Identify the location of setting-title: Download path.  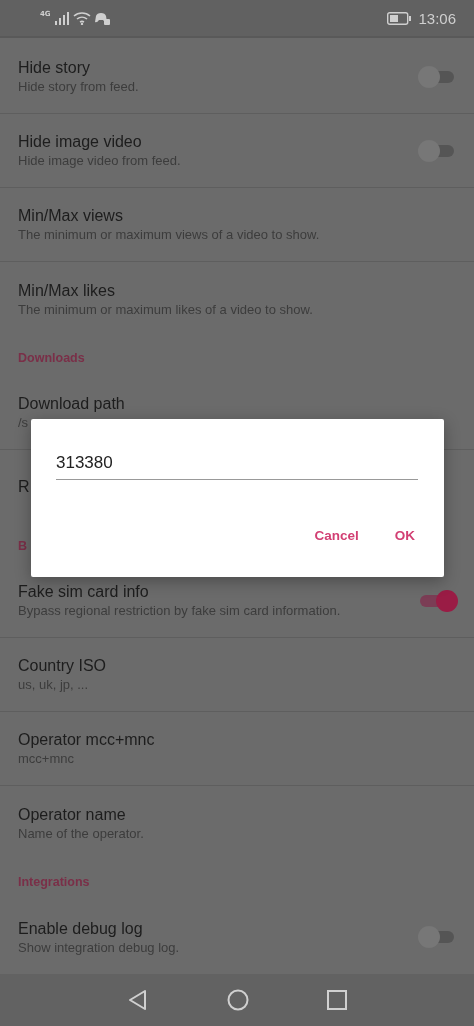
(72, 404).